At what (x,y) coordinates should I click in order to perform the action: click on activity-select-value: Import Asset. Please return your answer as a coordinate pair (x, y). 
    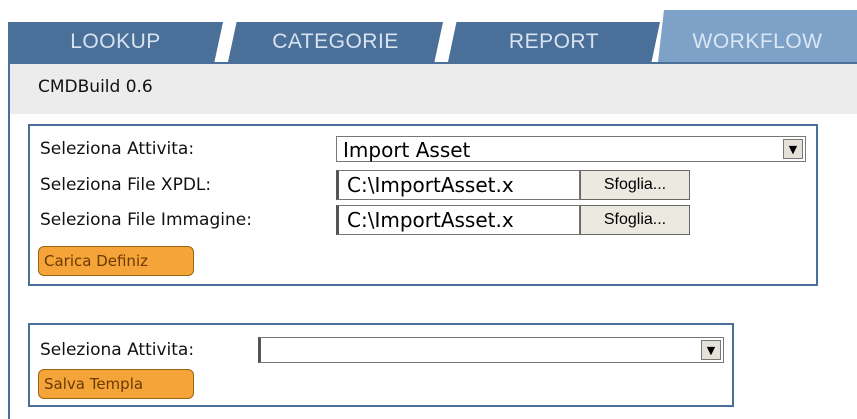
    Looking at the image, I should click on (407, 150).